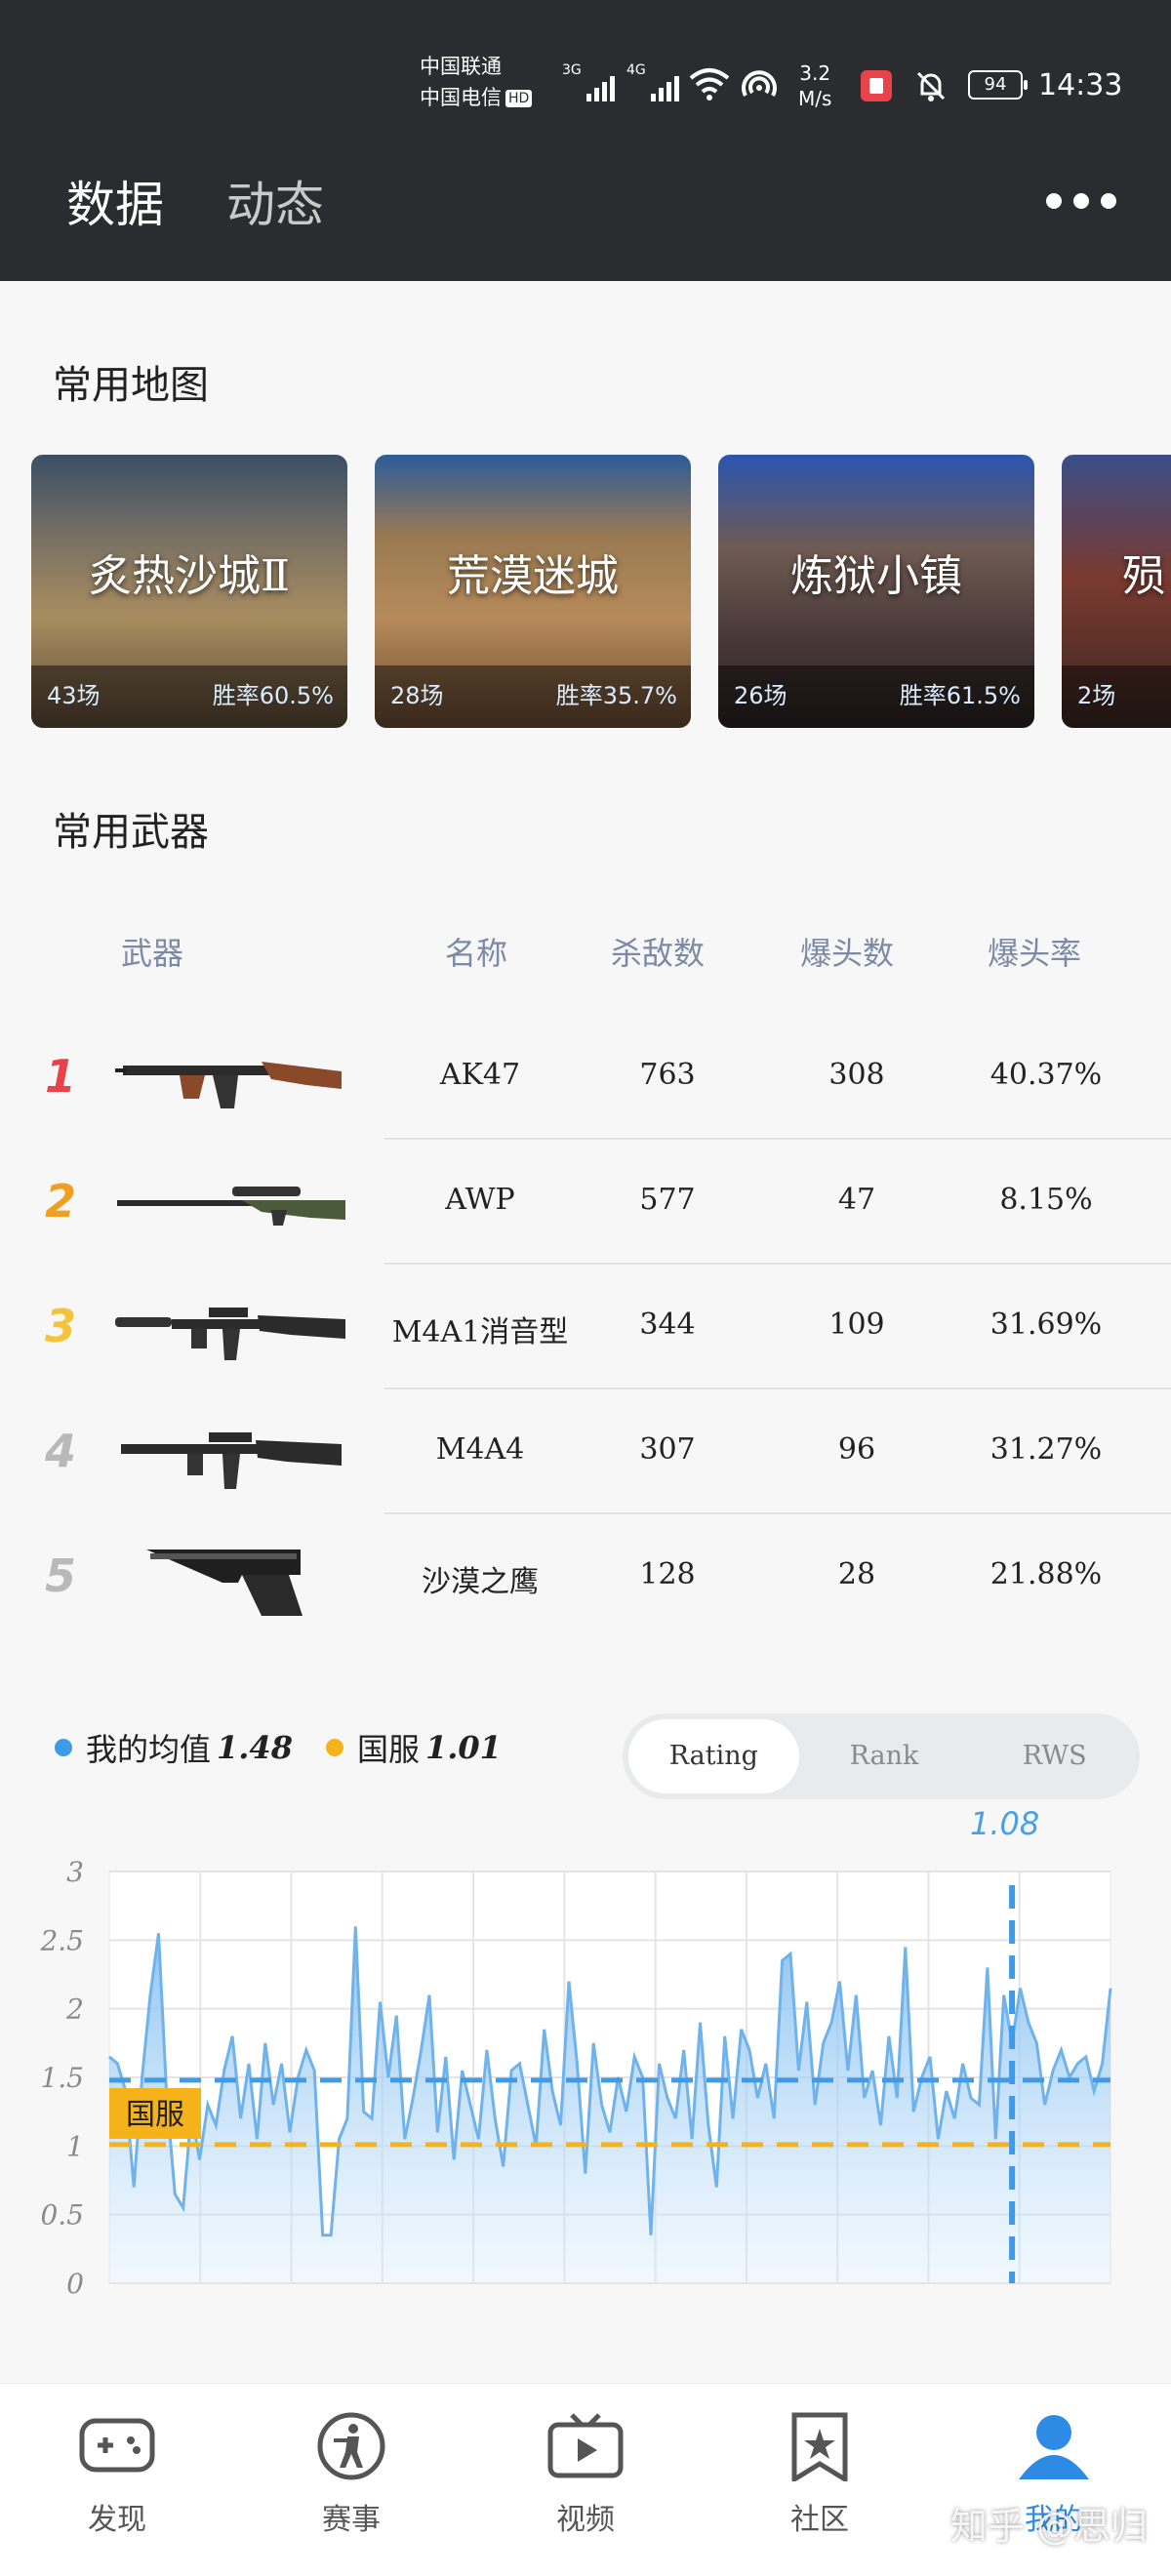 This screenshot has height=2576, width=1171. What do you see at coordinates (75, 2284) in the screenshot?
I see `y-tick-label: 0` at bounding box center [75, 2284].